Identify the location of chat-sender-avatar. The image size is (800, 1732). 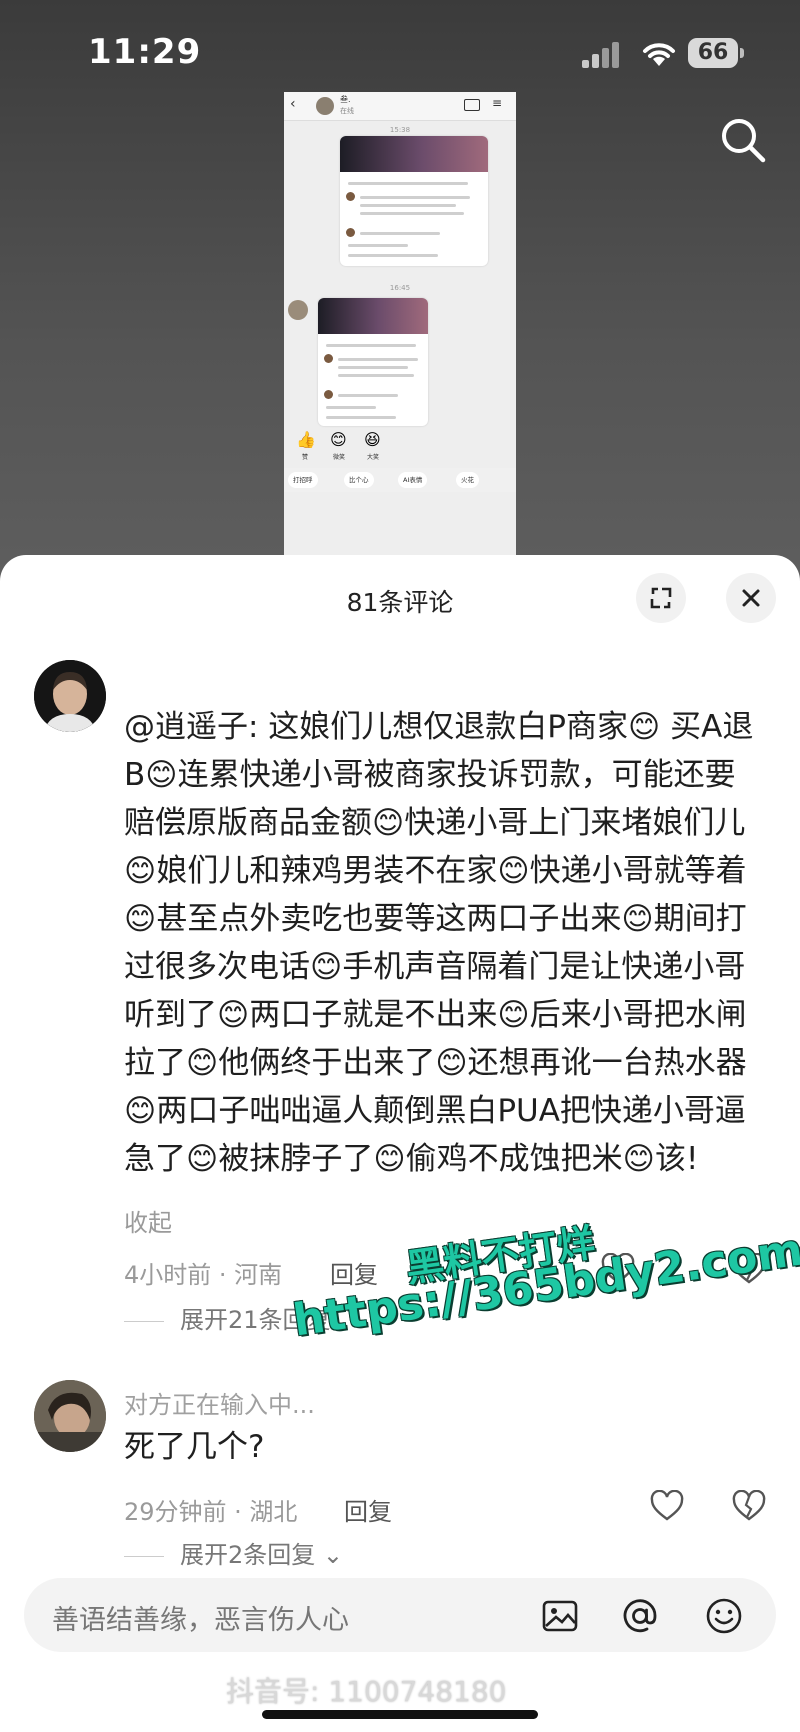
(298, 310).